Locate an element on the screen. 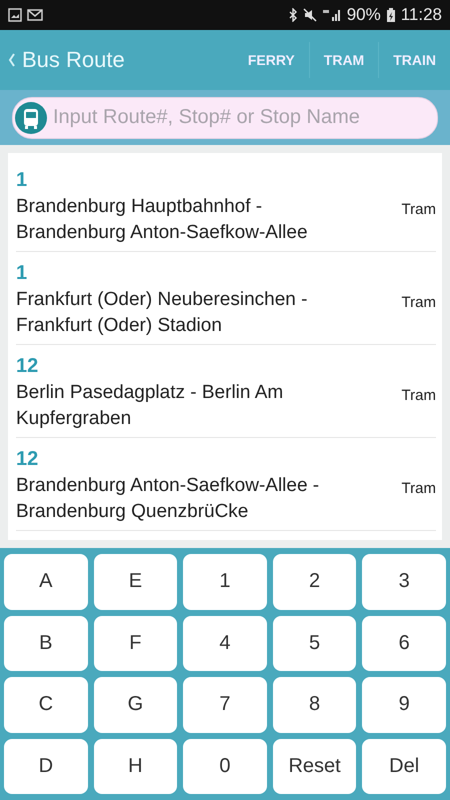  clock-time: 11:28 is located at coordinates (421, 15).